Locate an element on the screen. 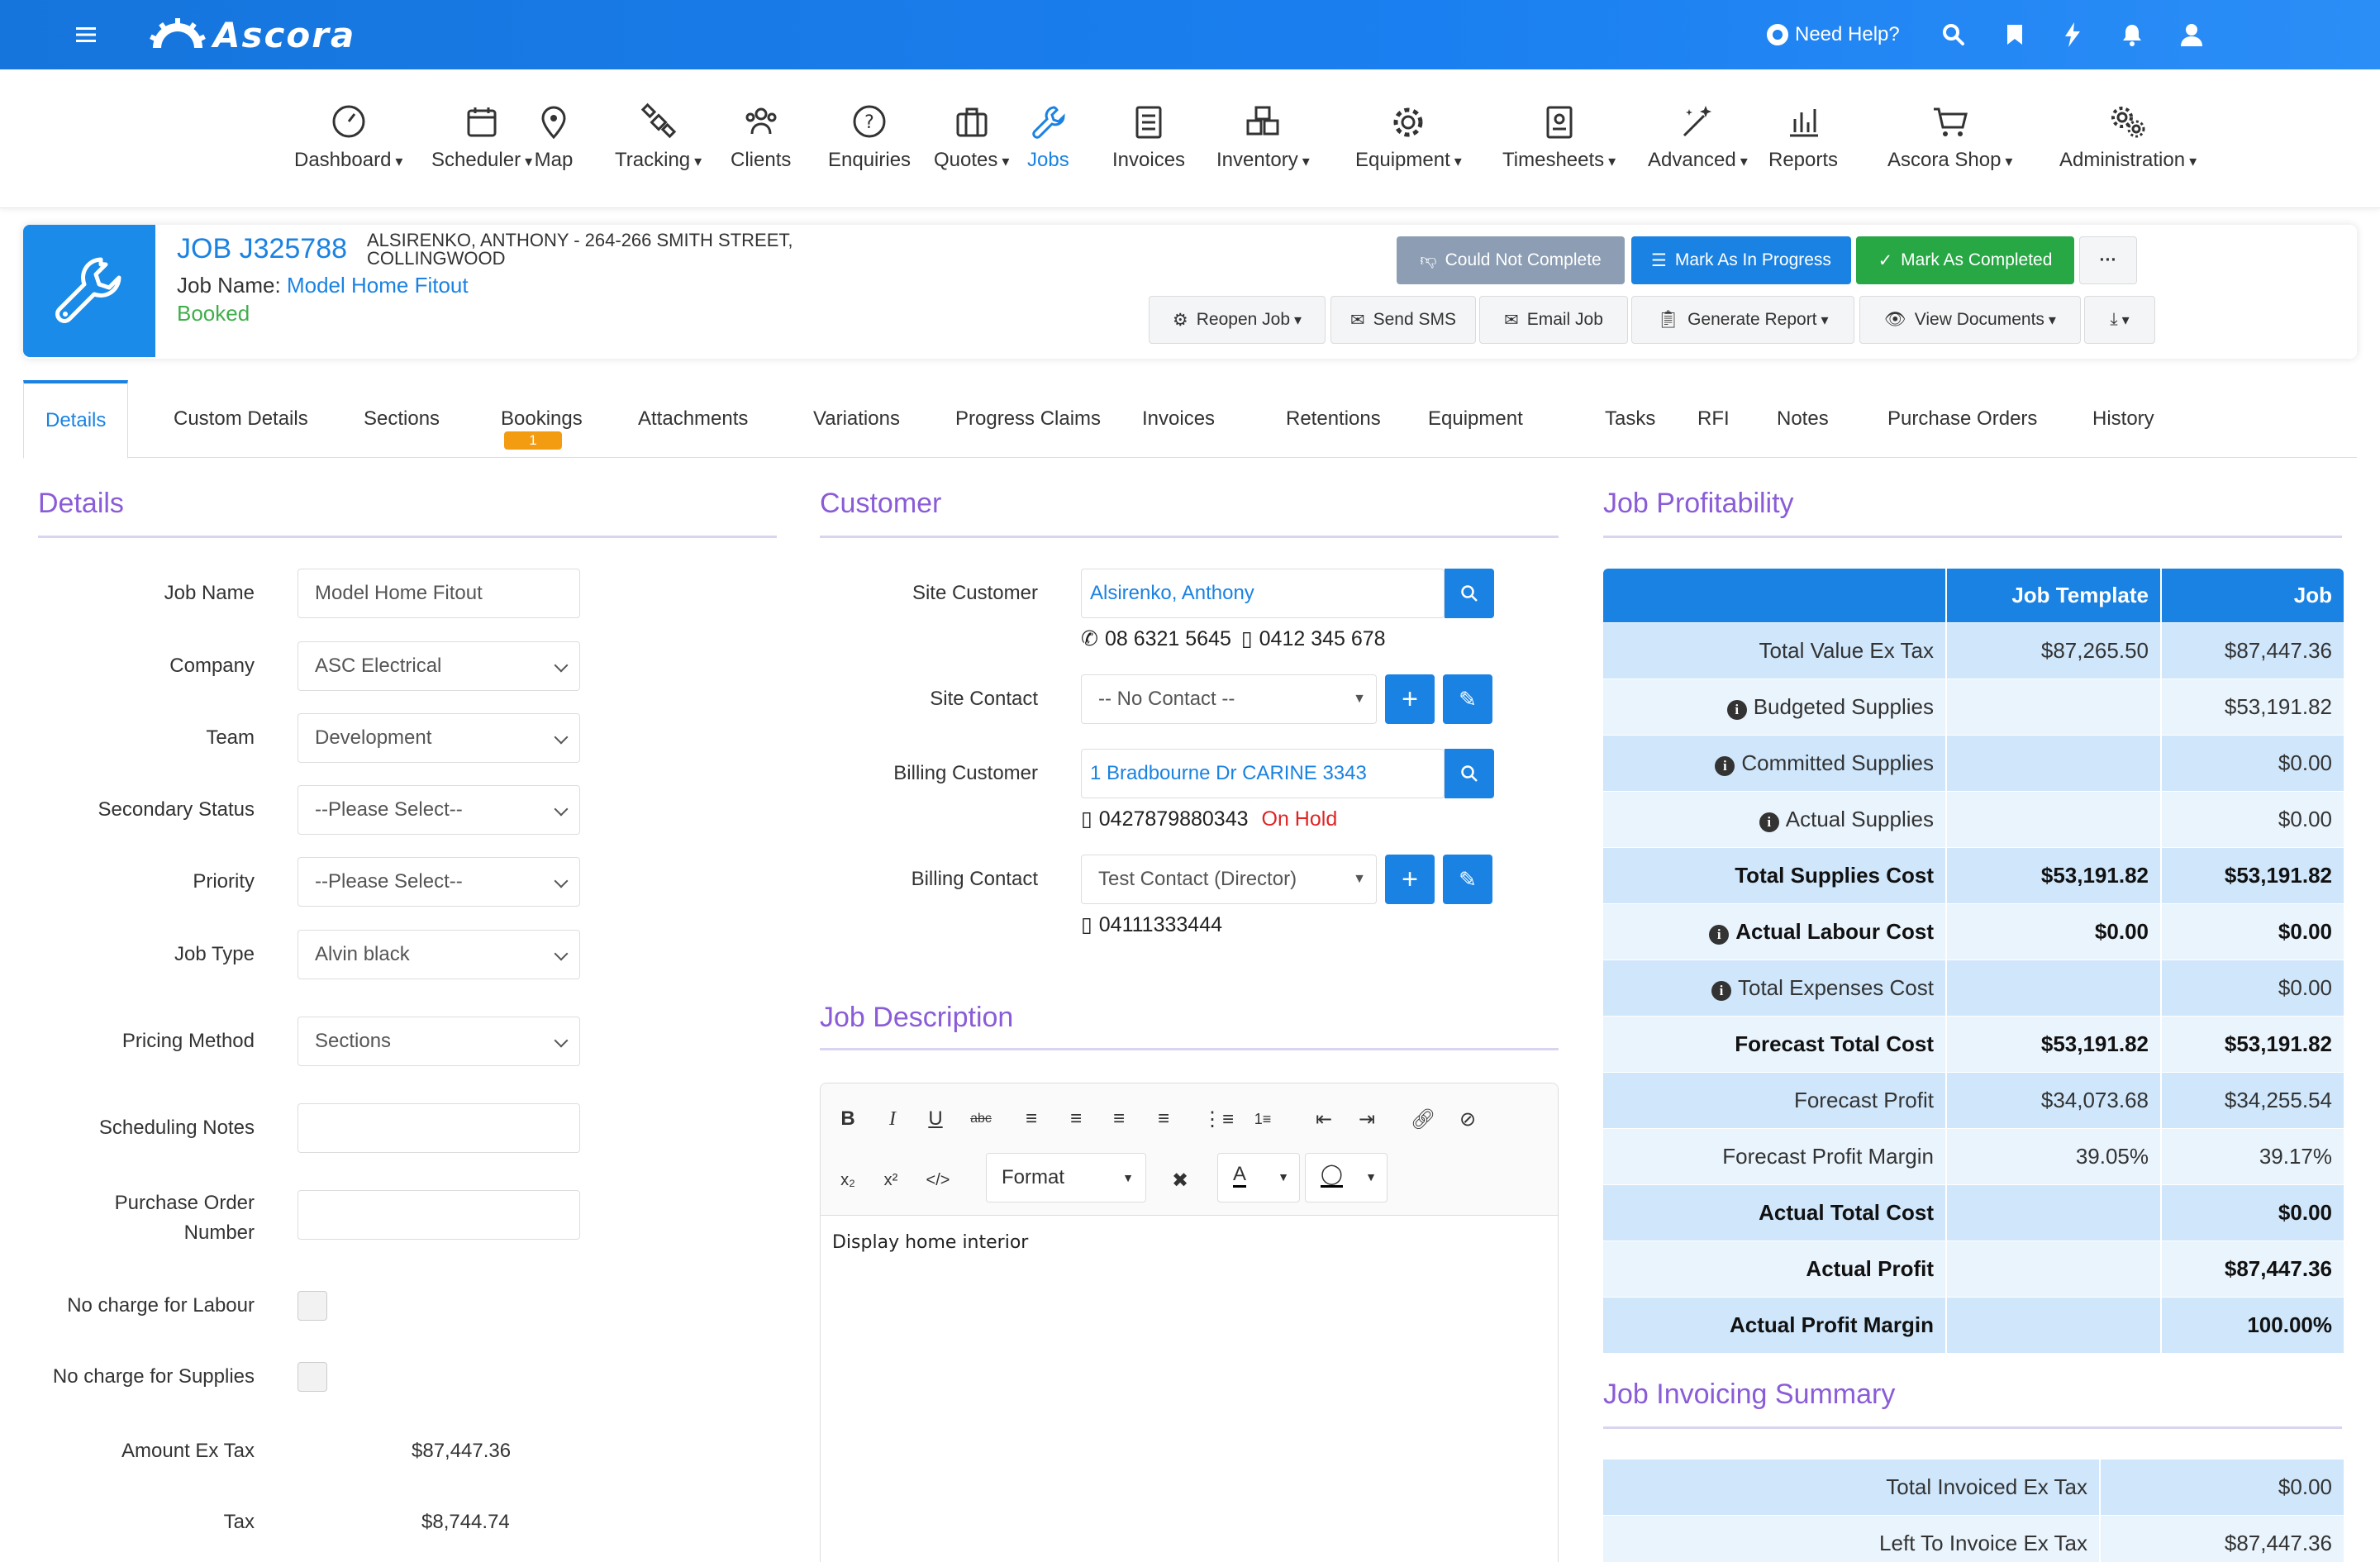 This screenshot has height=1562, width=2380. need-help-link: Need Help? is located at coordinates (1833, 34).